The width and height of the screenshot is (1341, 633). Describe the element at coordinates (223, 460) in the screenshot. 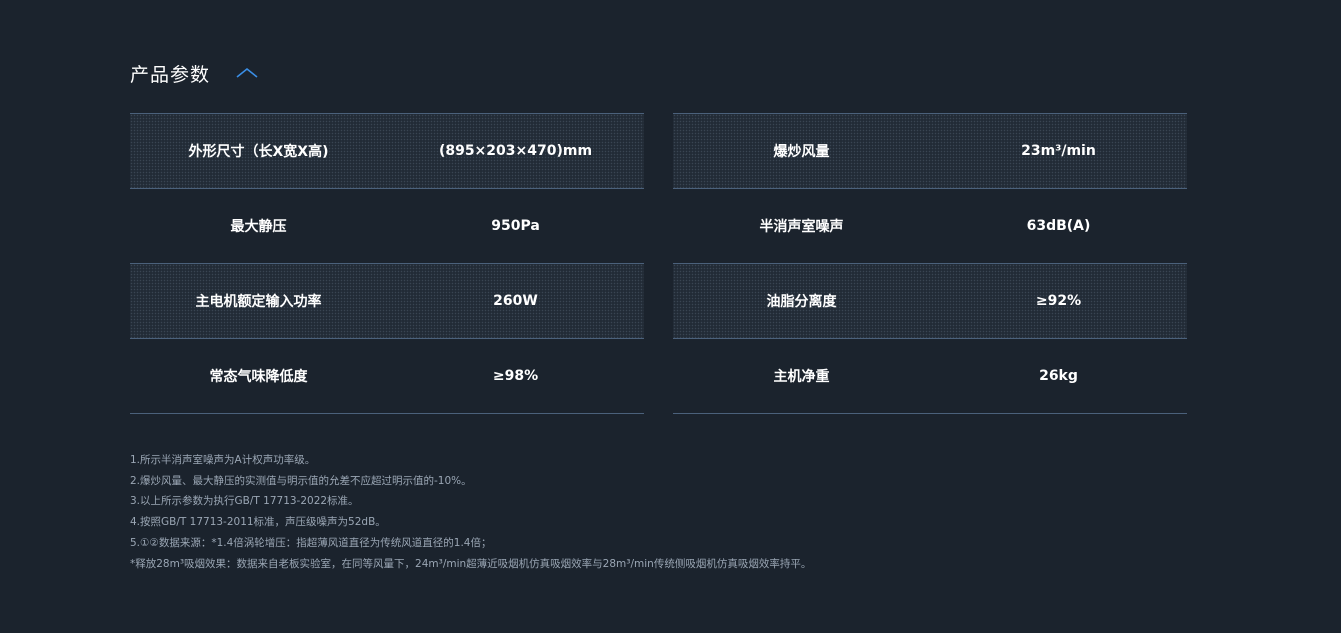

I see `footnote-item: 1.所示半消声室噪声为A计权声功率级。` at that location.